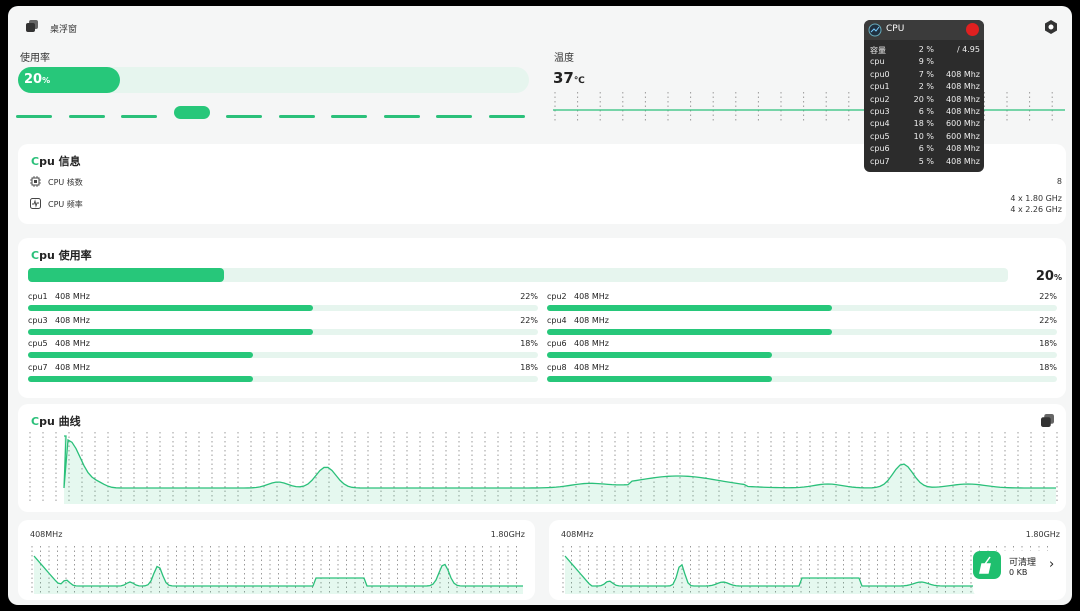  Describe the element at coordinates (1051, 27) in the screenshot. I see `settings-icon` at that location.